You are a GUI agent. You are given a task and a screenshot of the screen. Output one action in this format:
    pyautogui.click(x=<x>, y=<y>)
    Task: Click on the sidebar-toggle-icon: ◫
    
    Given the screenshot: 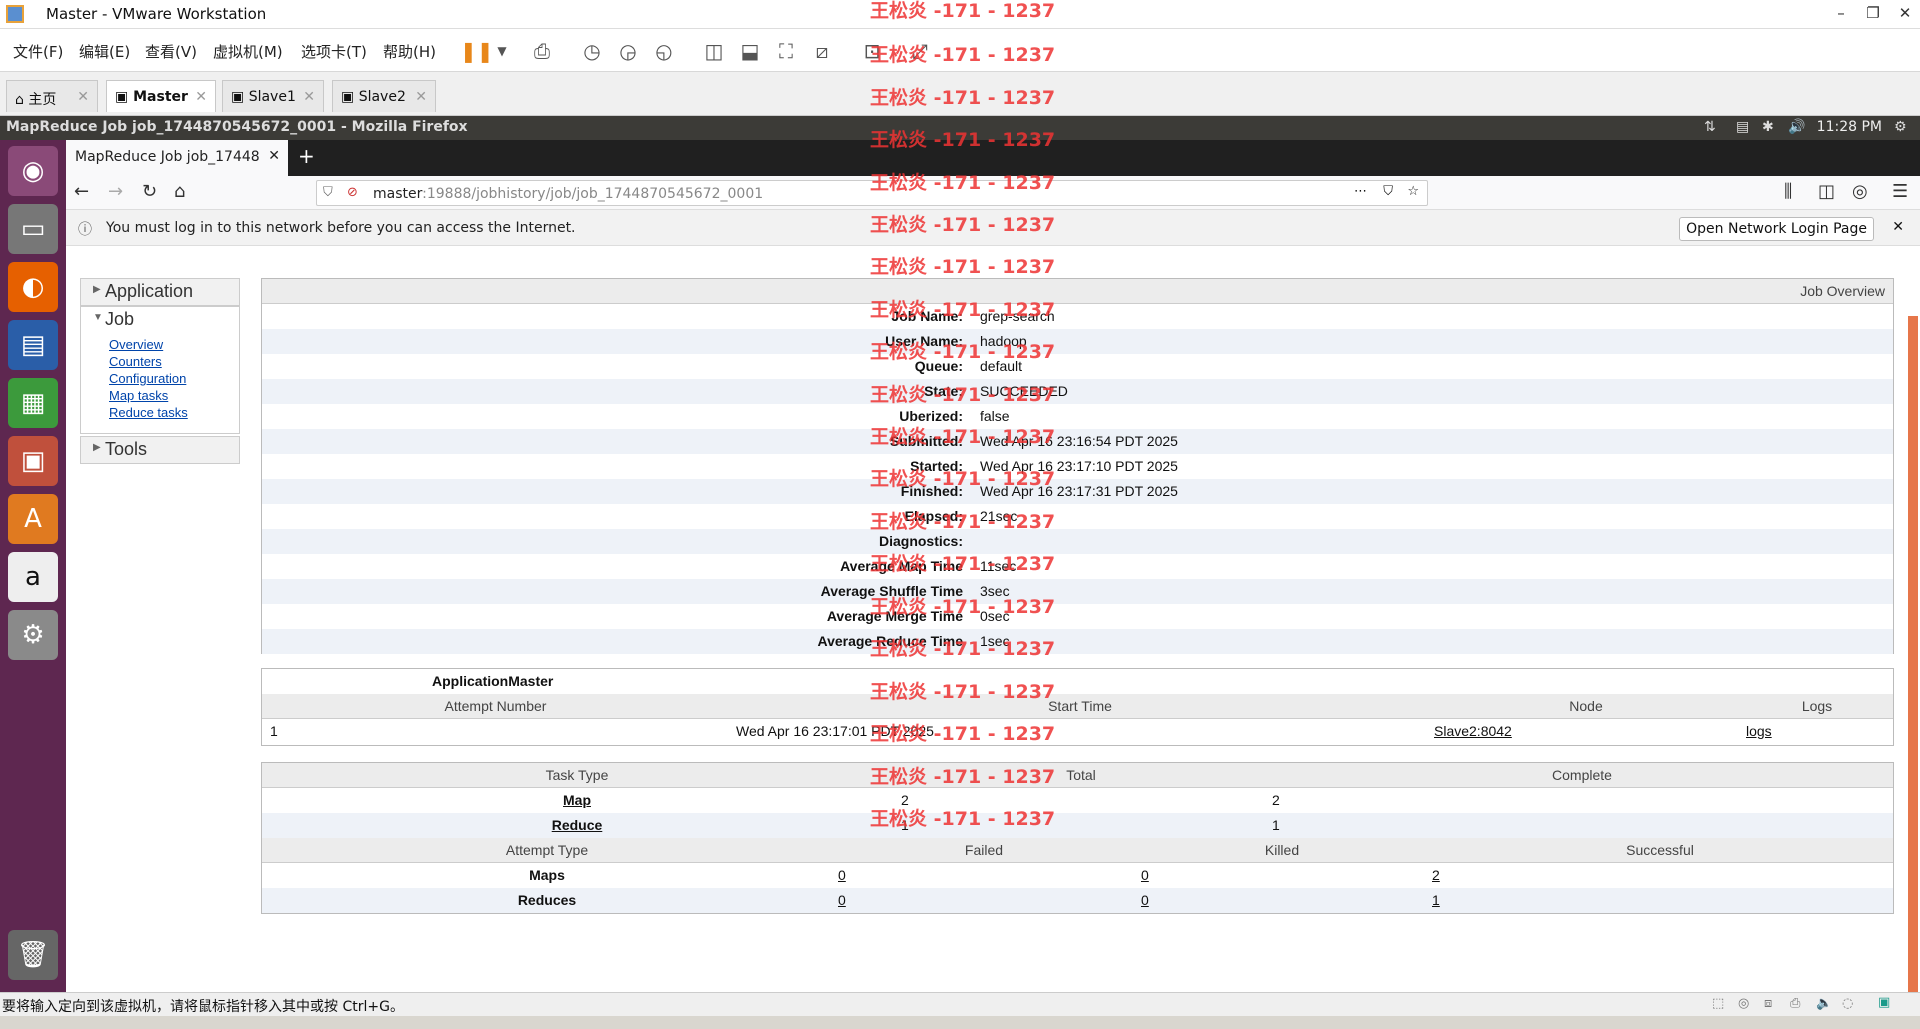 What is the action you would take?
    pyautogui.click(x=714, y=51)
    